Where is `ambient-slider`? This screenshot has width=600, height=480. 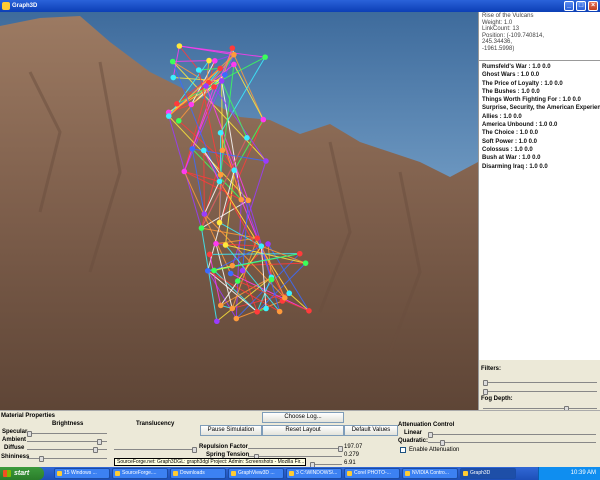 ambient-slider is located at coordinates (67, 442).